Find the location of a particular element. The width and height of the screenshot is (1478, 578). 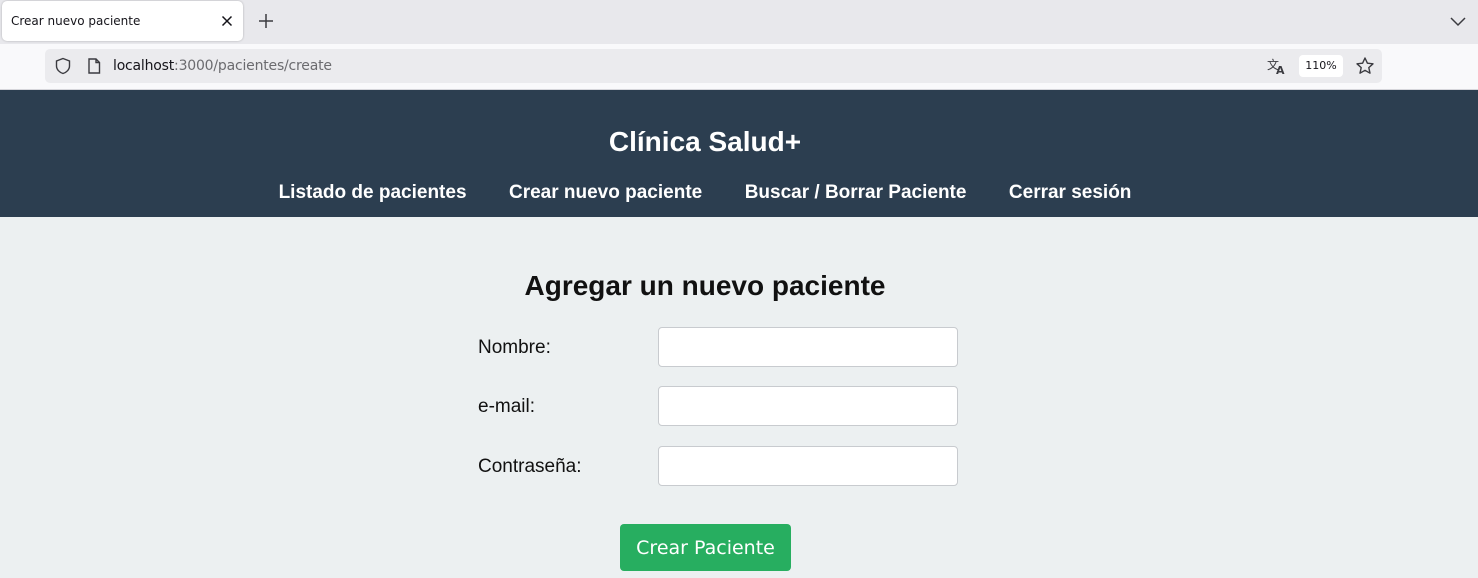

form-row-nombre: Nombre: is located at coordinates (718, 347).